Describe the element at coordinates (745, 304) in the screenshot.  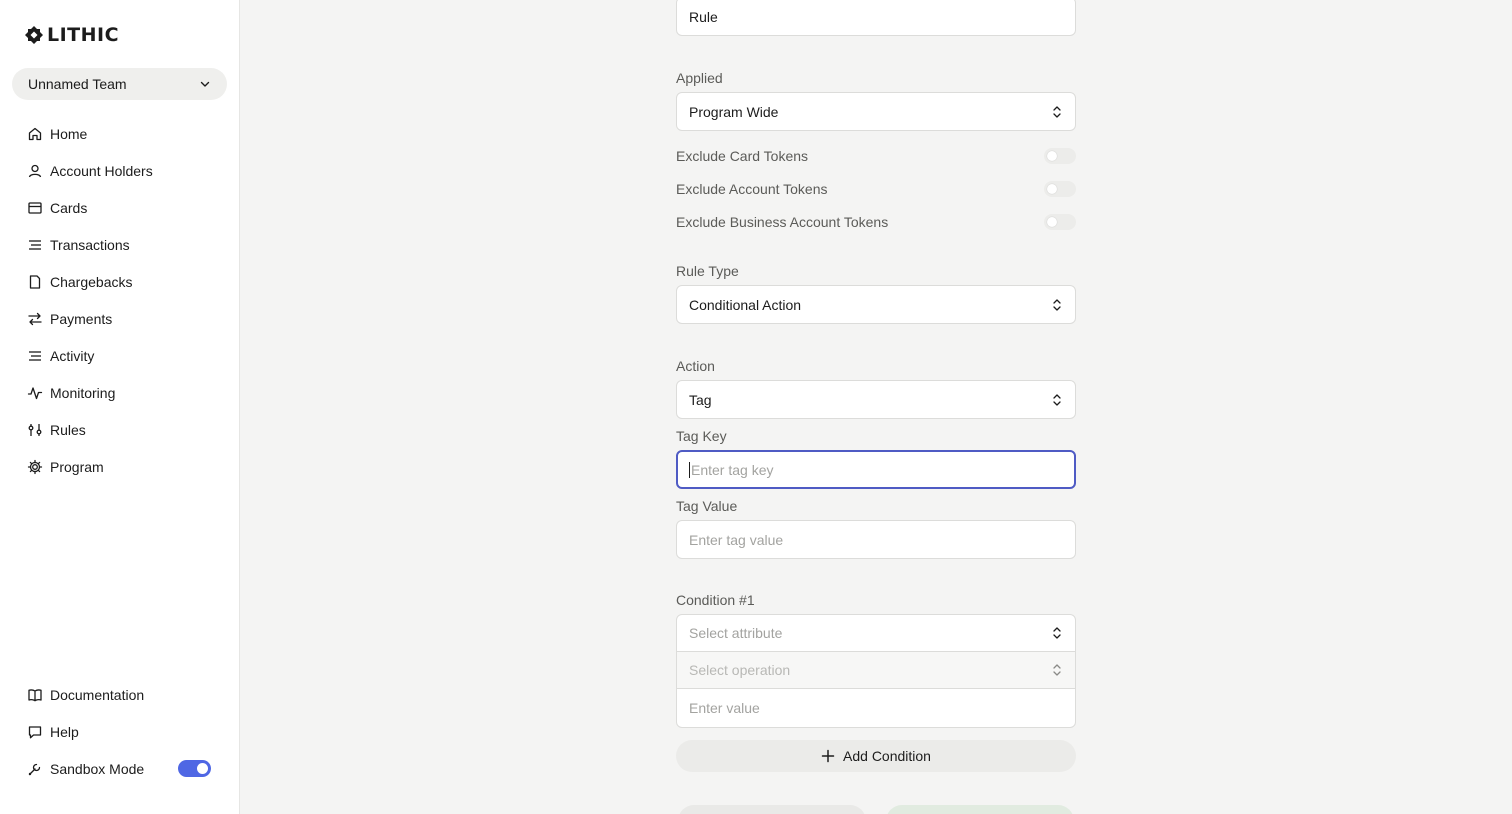
I see `rule-type-value: Conditional Action` at that location.